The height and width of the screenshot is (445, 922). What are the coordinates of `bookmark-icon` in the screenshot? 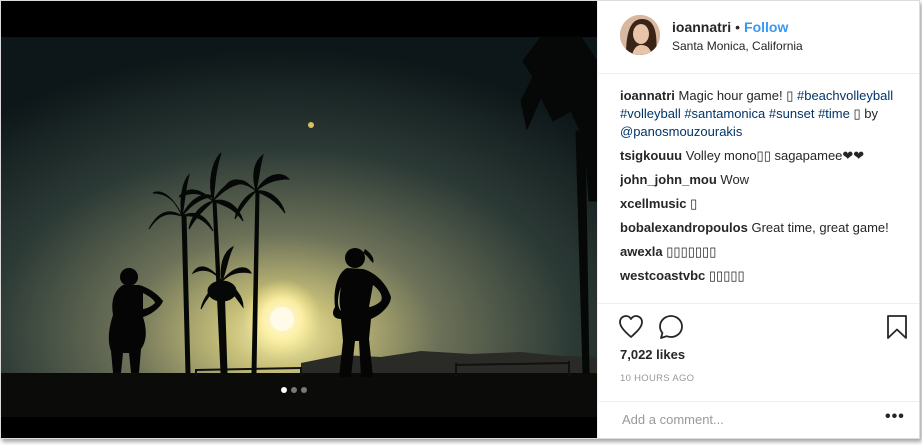 It's located at (897, 327).